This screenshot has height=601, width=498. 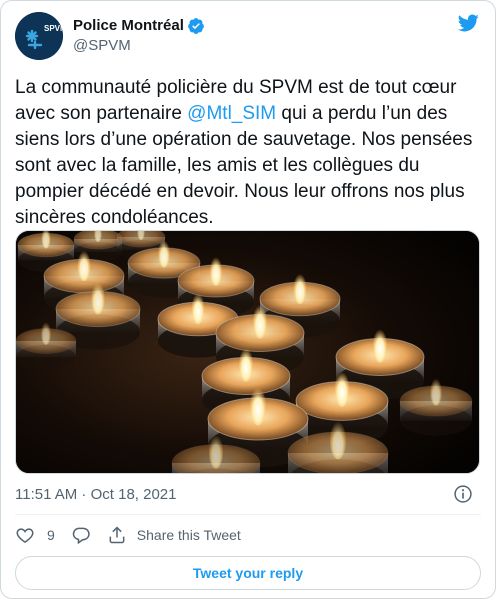 I want to click on share-button: Share this Tweet, so click(x=174, y=535).